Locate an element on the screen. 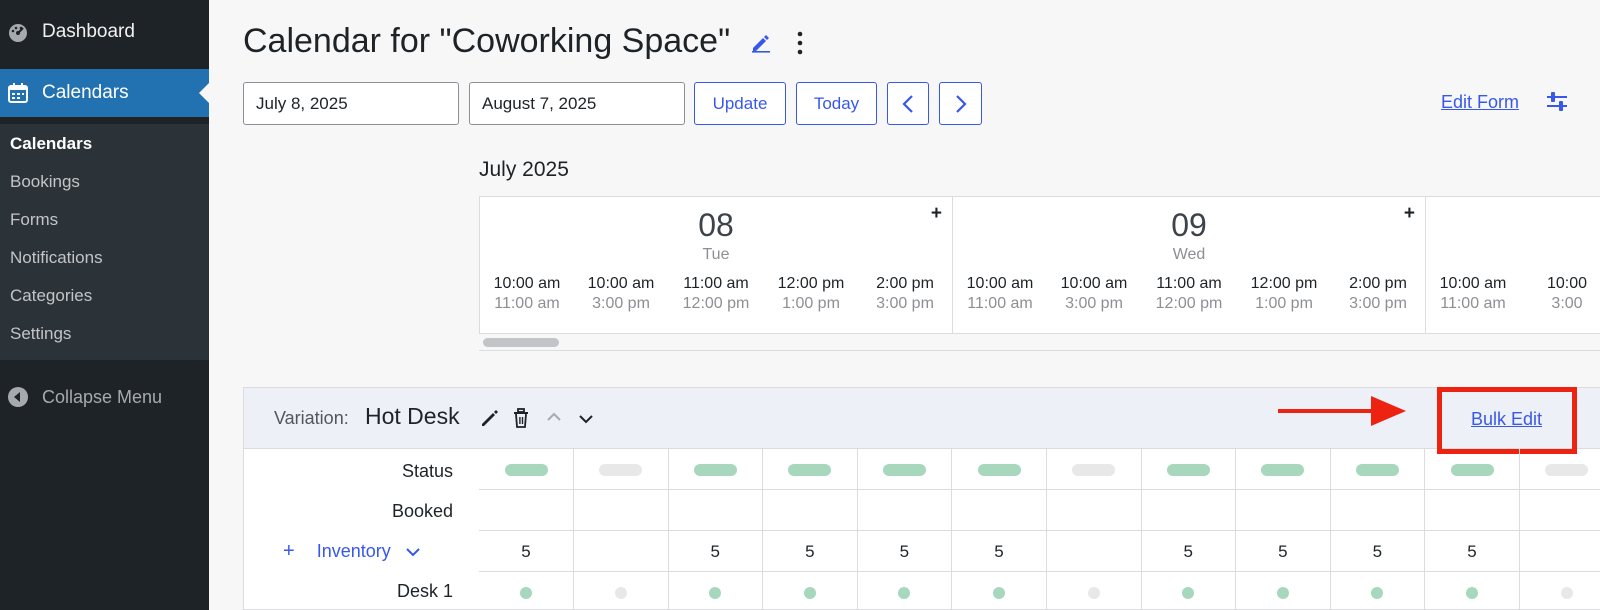 The width and height of the screenshot is (1600, 610). collapse-menu-button: Collapse Menu is located at coordinates (104, 397).